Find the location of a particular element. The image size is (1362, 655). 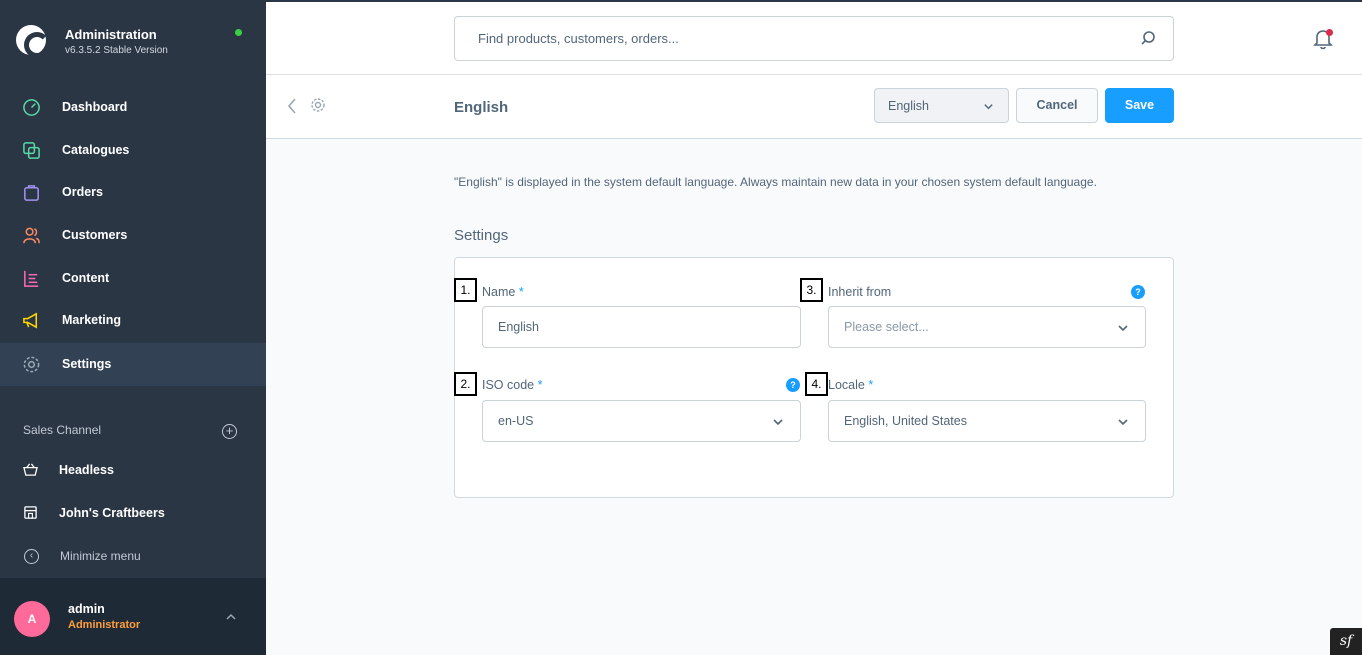

settings-card-title: Settings is located at coordinates (481, 235).